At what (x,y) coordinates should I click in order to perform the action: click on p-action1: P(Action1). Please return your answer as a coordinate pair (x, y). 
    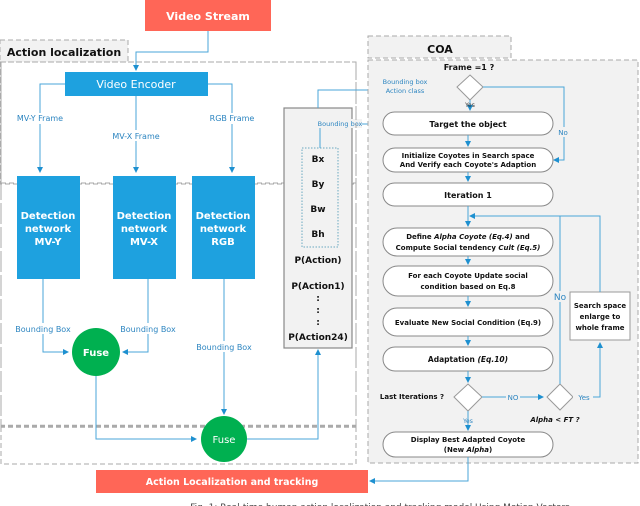
    Looking at the image, I should click on (317, 287).